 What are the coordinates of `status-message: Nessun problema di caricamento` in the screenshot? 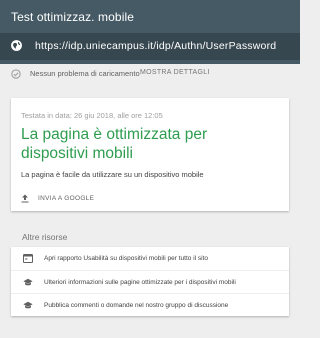 It's located at (85, 73).